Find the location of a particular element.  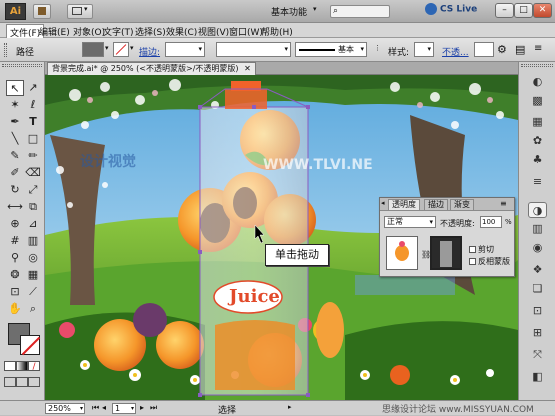

draw-inside-icon is located at coordinates (34, 382).